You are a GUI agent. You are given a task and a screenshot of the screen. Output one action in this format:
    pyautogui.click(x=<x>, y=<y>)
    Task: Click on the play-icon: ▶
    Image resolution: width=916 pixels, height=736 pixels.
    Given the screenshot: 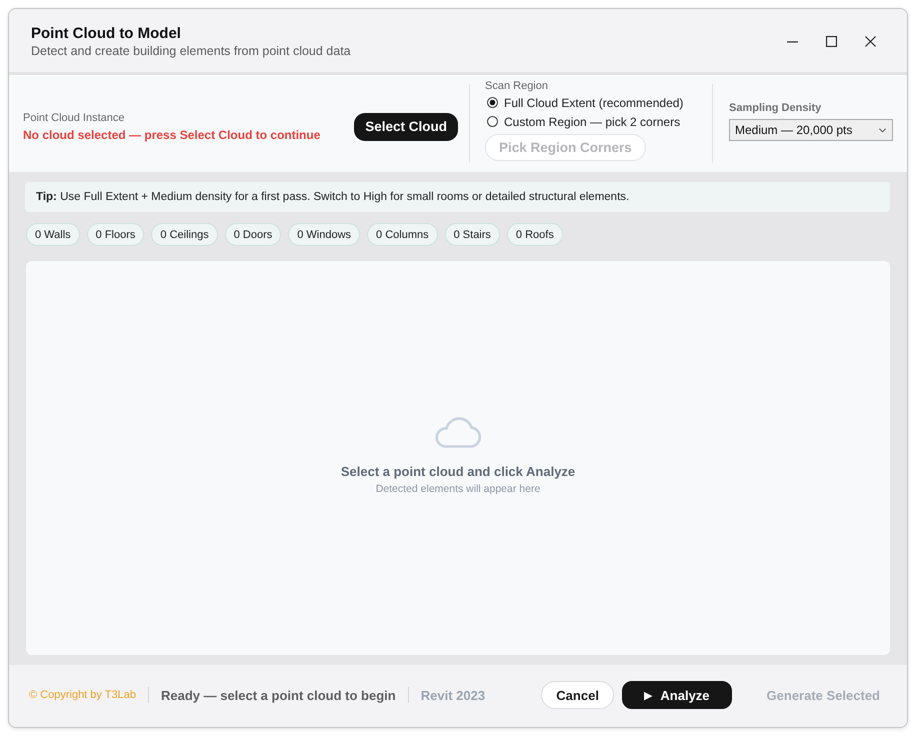 What is the action you would take?
    pyautogui.click(x=648, y=695)
    